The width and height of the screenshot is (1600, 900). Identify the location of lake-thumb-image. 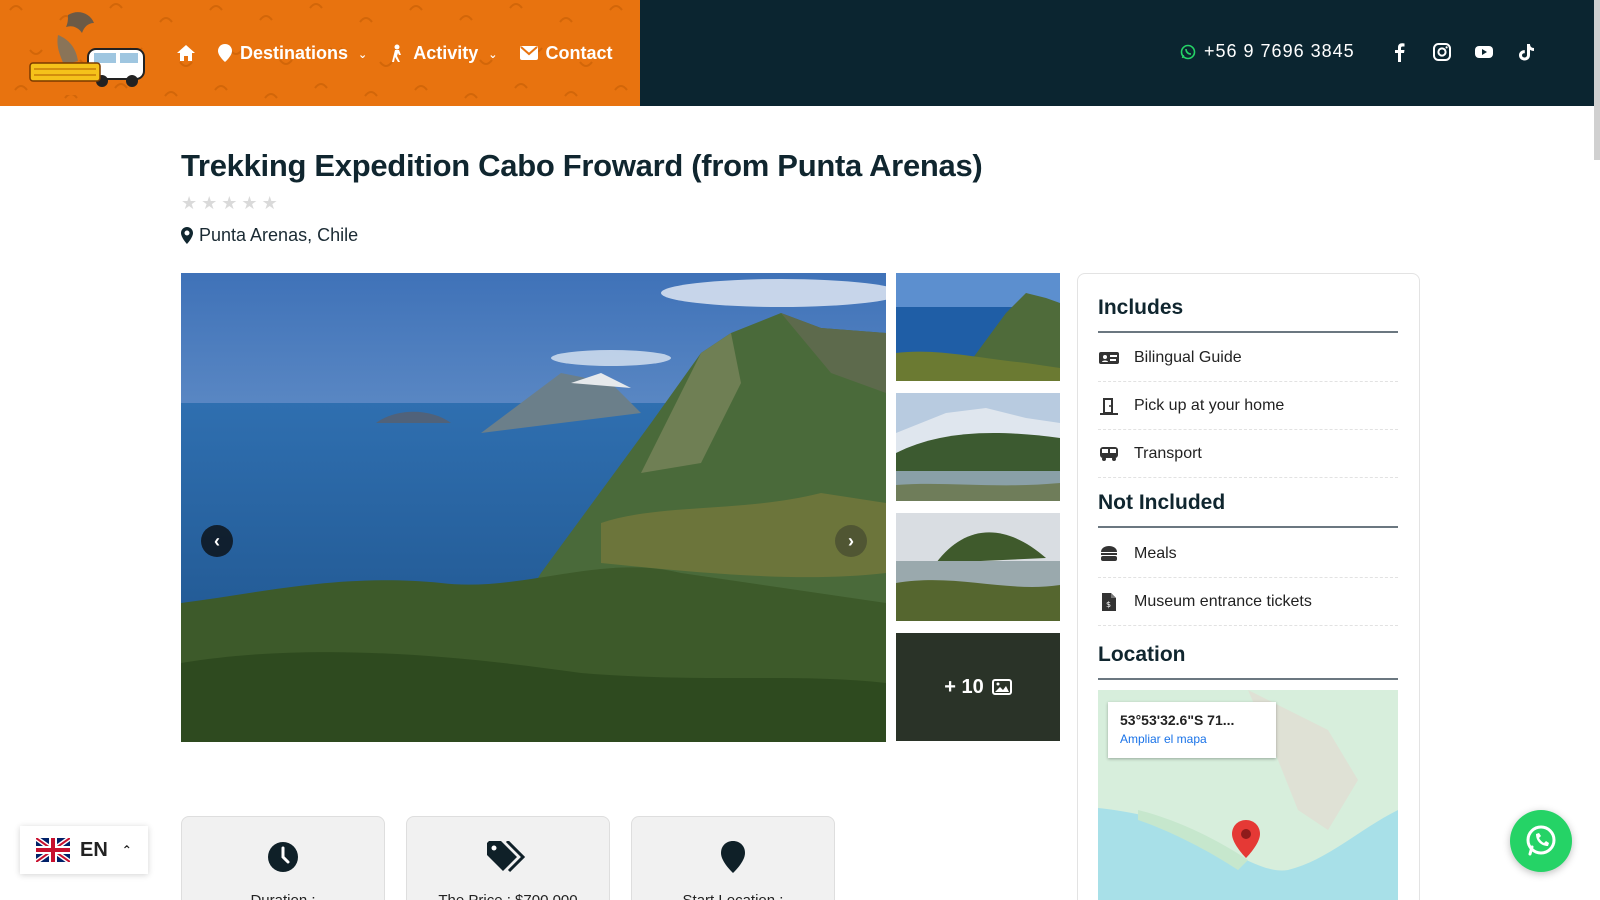
(978, 447).